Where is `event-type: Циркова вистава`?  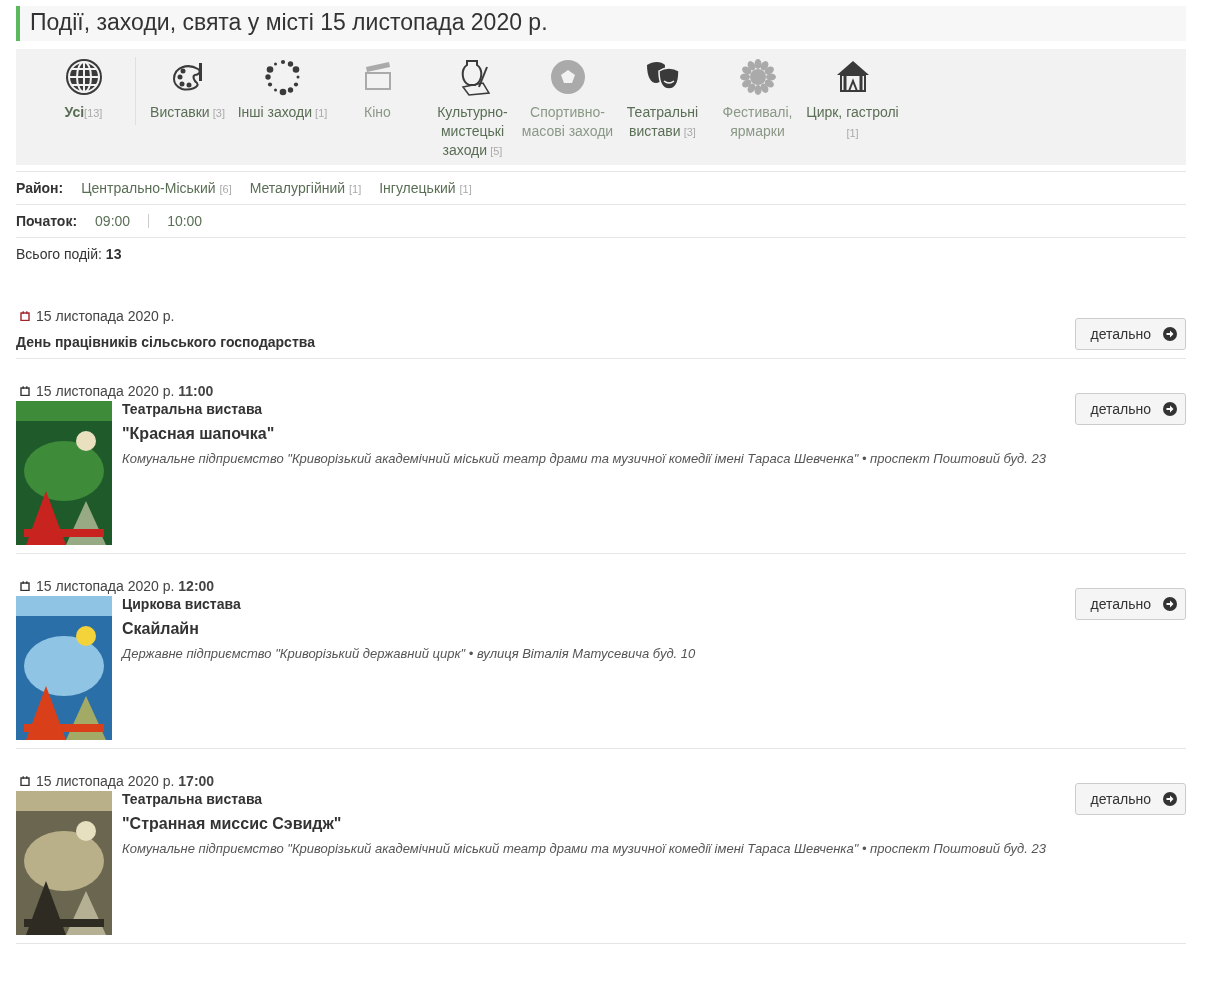
event-type: Циркова вистава is located at coordinates (182, 604).